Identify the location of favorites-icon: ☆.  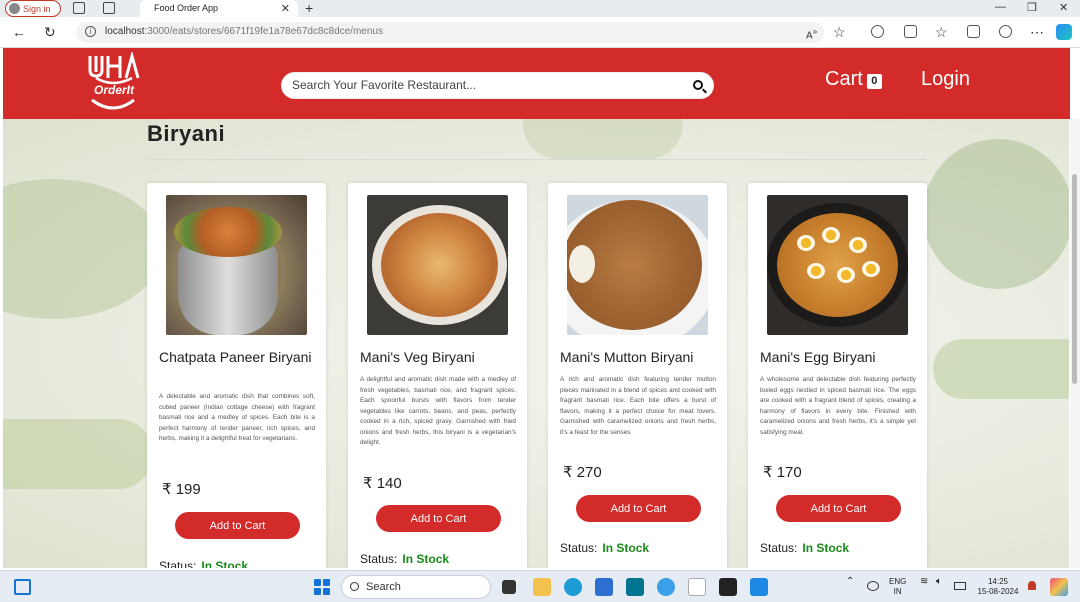
(941, 32).